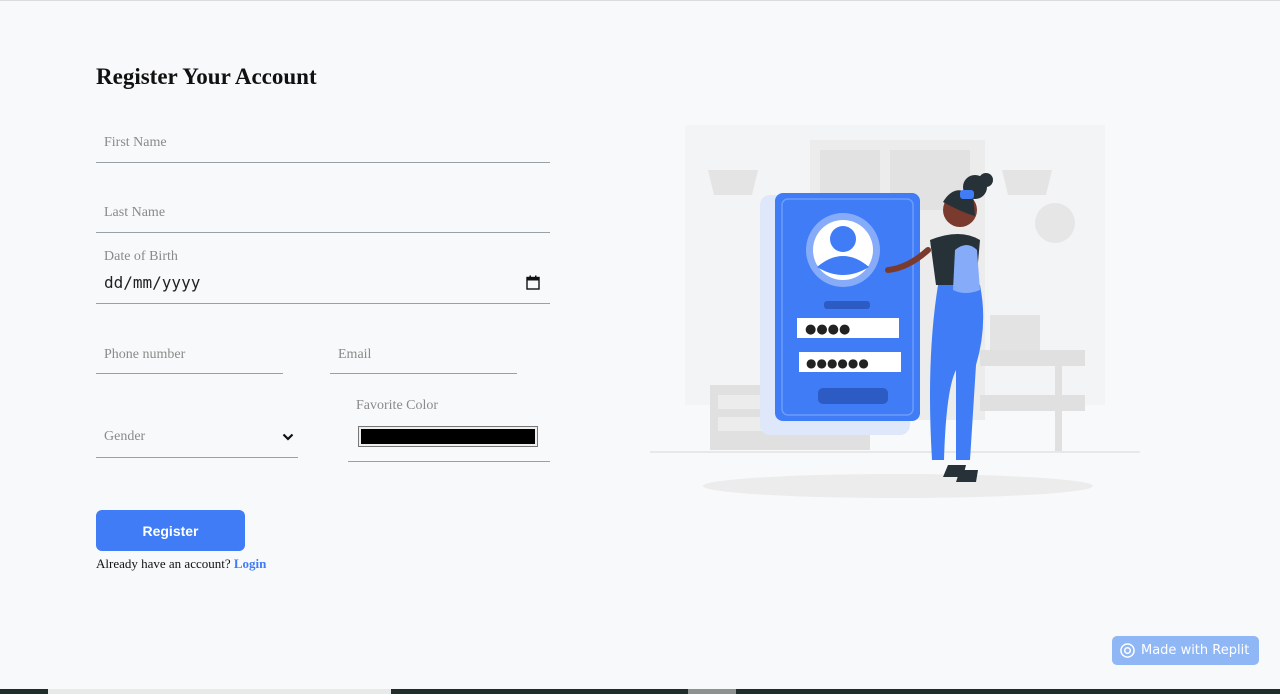 This screenshot has height=694, width=1280. I want to click on login-prompt-text: Already have an account?, so click(163, 563).